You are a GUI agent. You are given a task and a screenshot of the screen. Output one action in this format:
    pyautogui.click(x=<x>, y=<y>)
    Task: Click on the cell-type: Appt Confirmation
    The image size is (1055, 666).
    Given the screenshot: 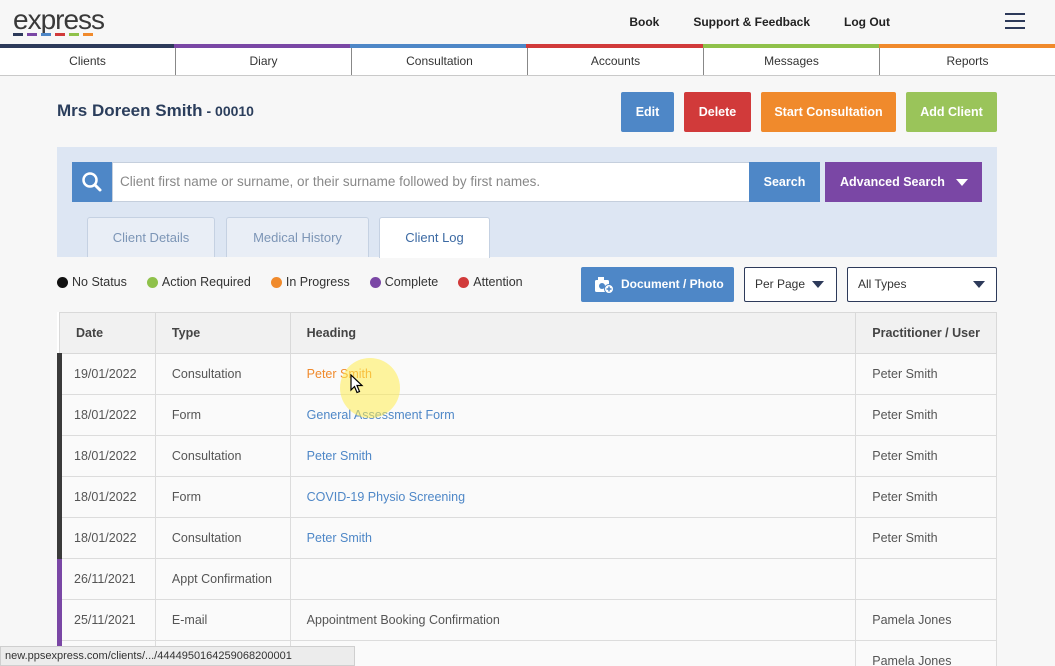 What is the action you would take?
    pyautogui.click(x=222, y=579)
    